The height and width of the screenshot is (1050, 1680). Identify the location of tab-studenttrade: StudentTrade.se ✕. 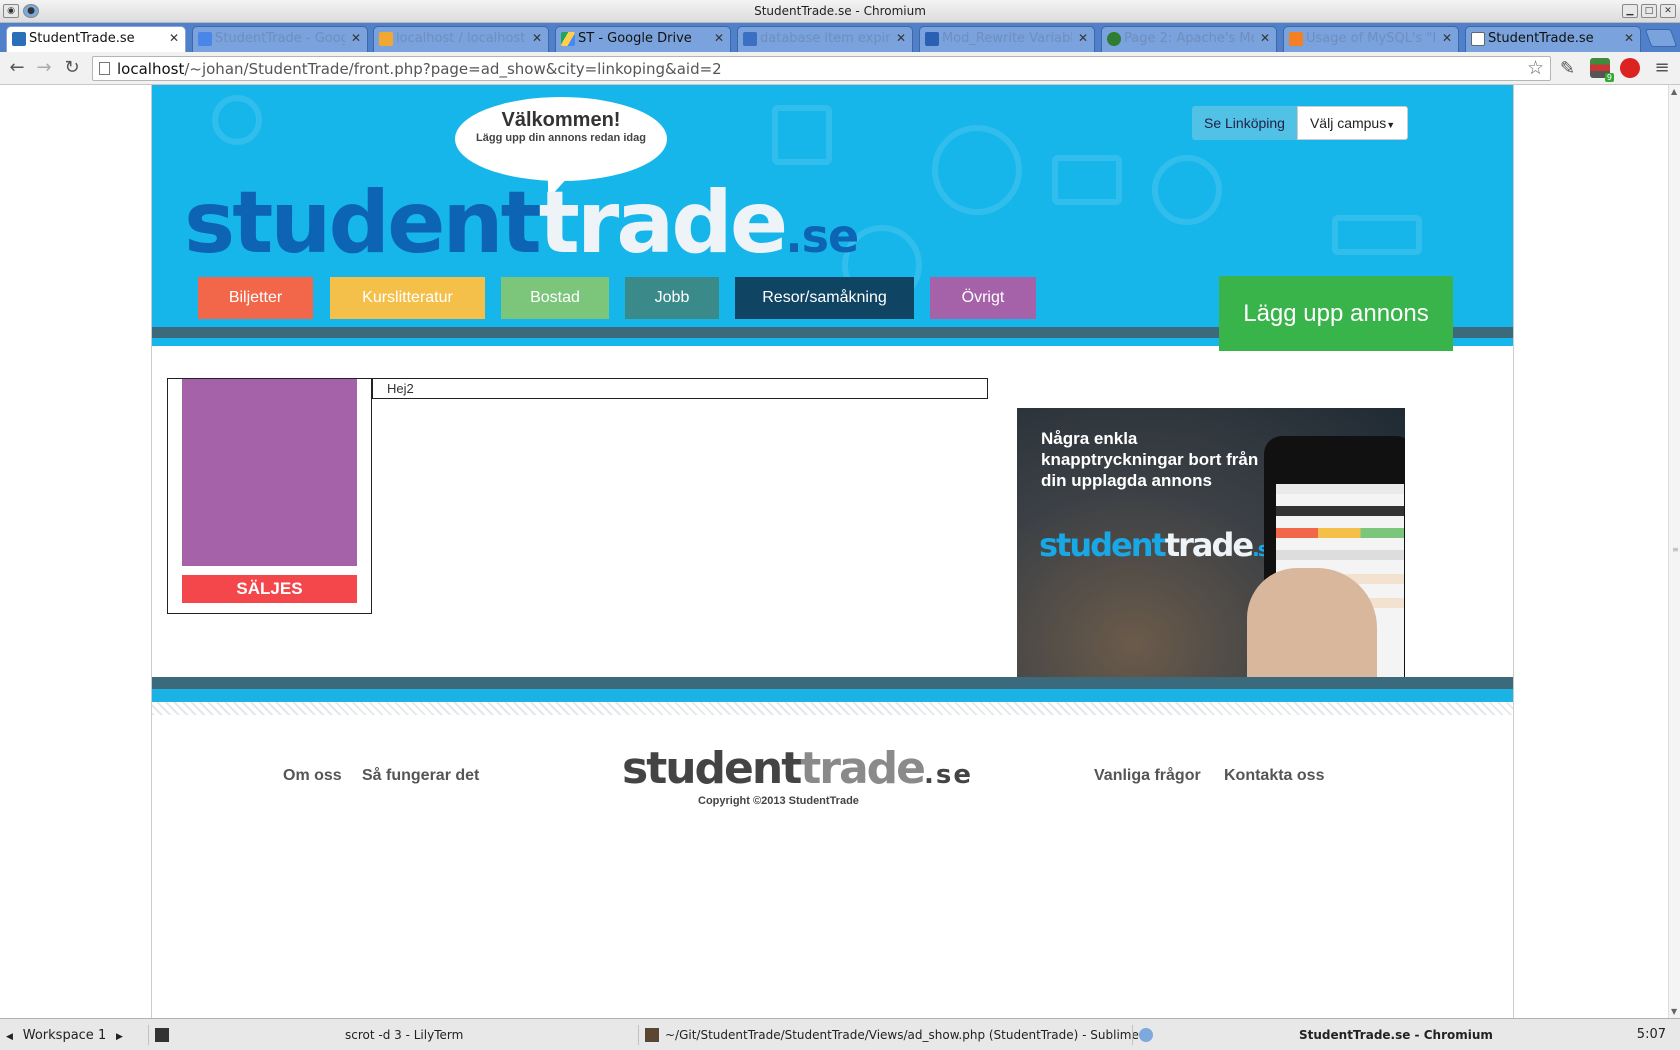
(96, 39).